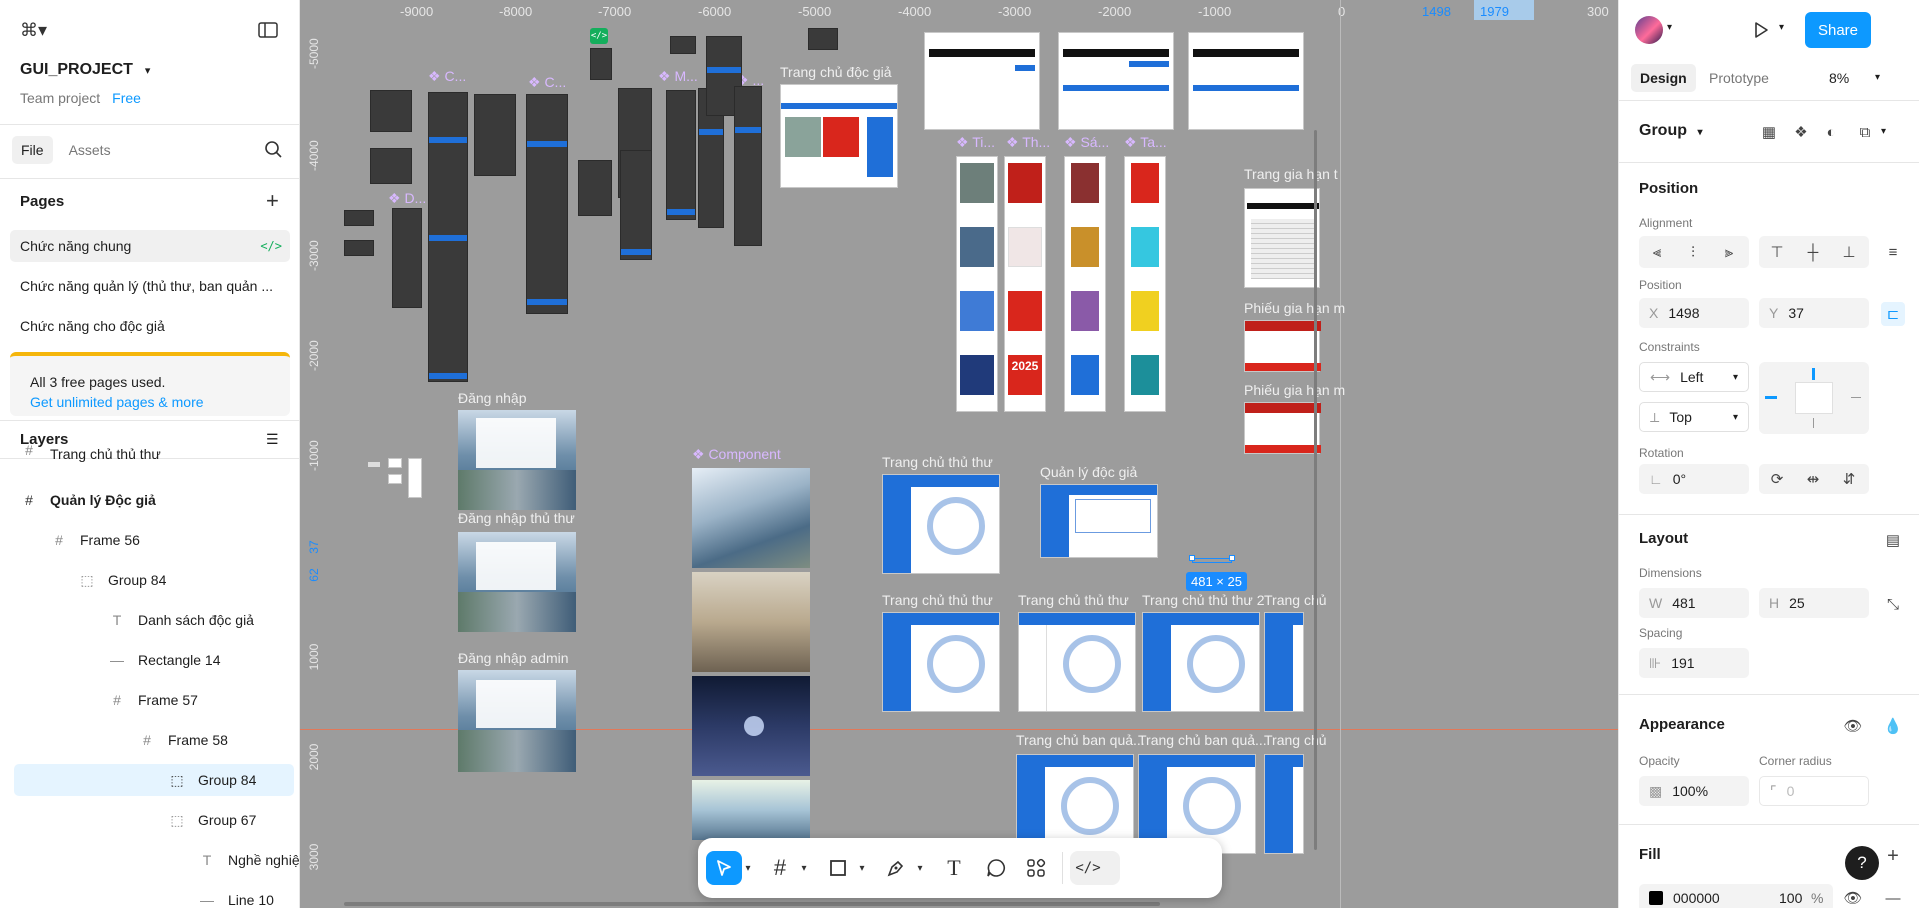  What do you see at coordinates (150, 246) in the screenshot?
I see `page-item-selected: Chức năng chung </>` at bounding box center [150, 246].